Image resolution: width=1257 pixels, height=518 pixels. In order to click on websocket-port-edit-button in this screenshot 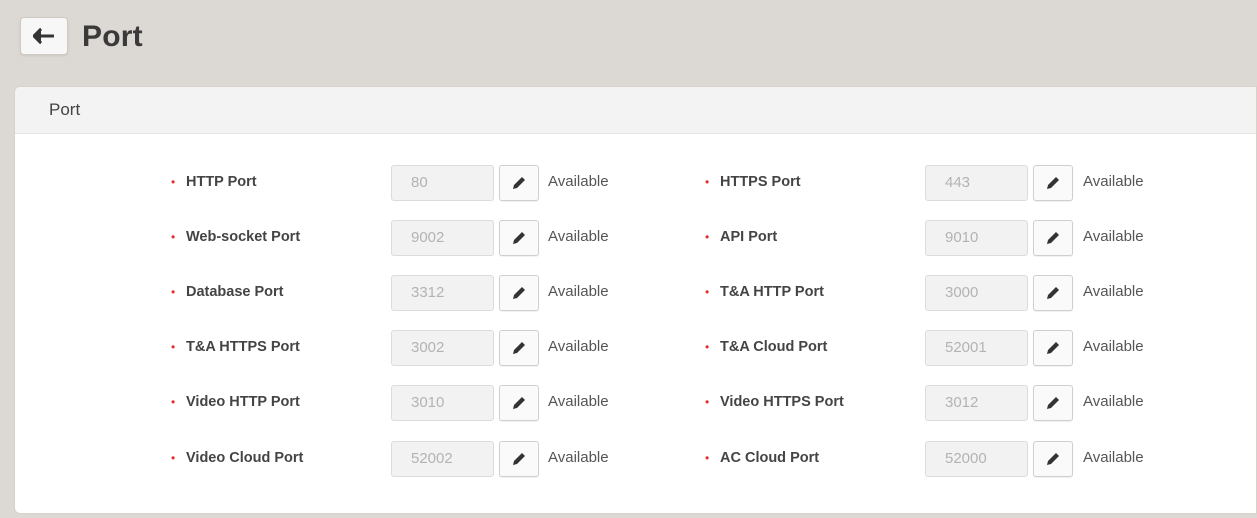, I will do `click(519, 238)`.